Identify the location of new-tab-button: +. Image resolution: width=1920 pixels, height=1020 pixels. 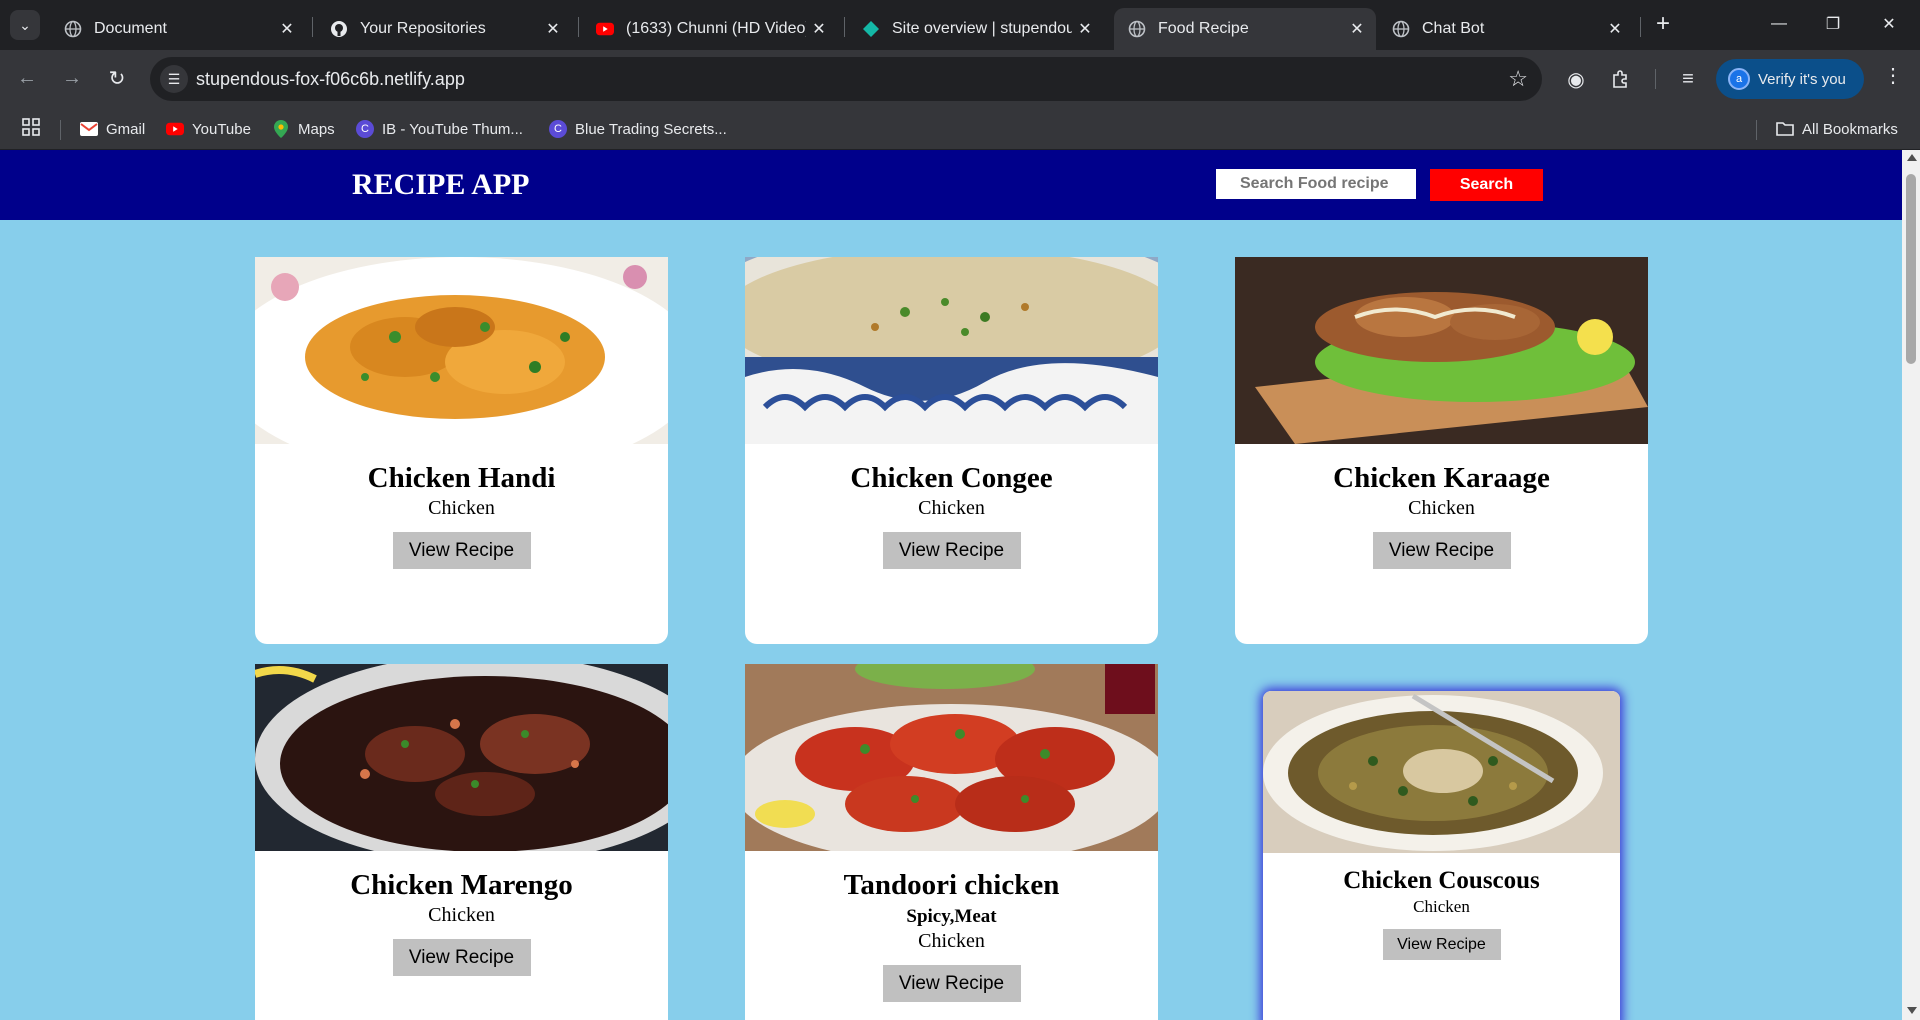
(1663, 25).